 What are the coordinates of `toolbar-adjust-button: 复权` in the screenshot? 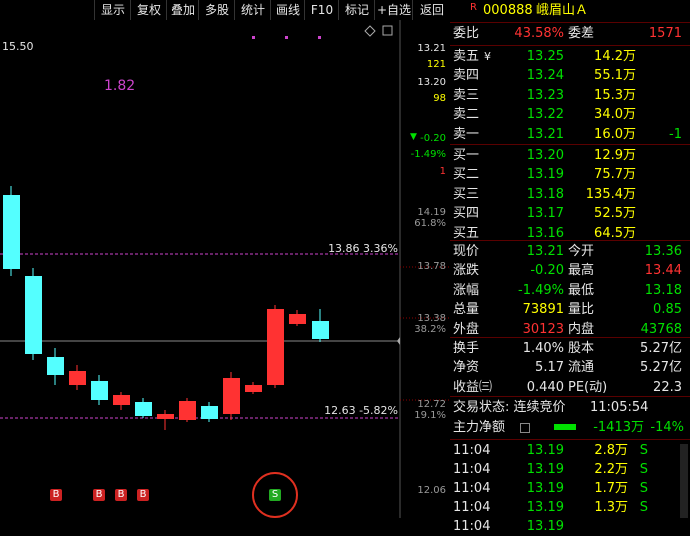 It's located at (148, 10).